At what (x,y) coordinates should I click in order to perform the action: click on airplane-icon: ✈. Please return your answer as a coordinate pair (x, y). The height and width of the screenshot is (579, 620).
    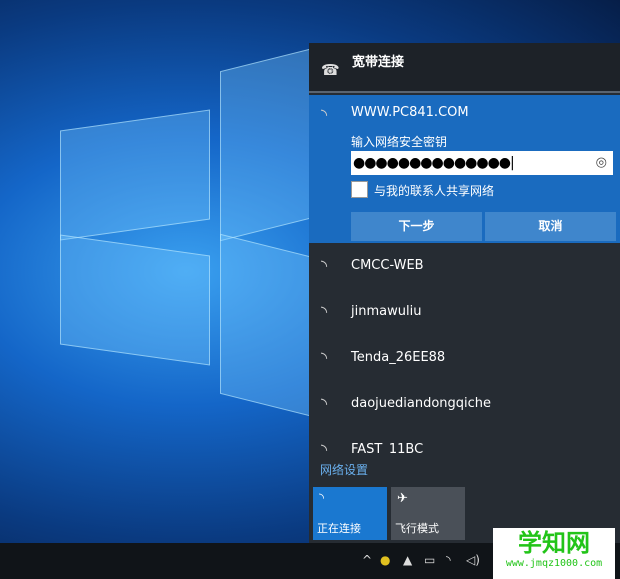
    Looking at the image, I should click on (402, 498).